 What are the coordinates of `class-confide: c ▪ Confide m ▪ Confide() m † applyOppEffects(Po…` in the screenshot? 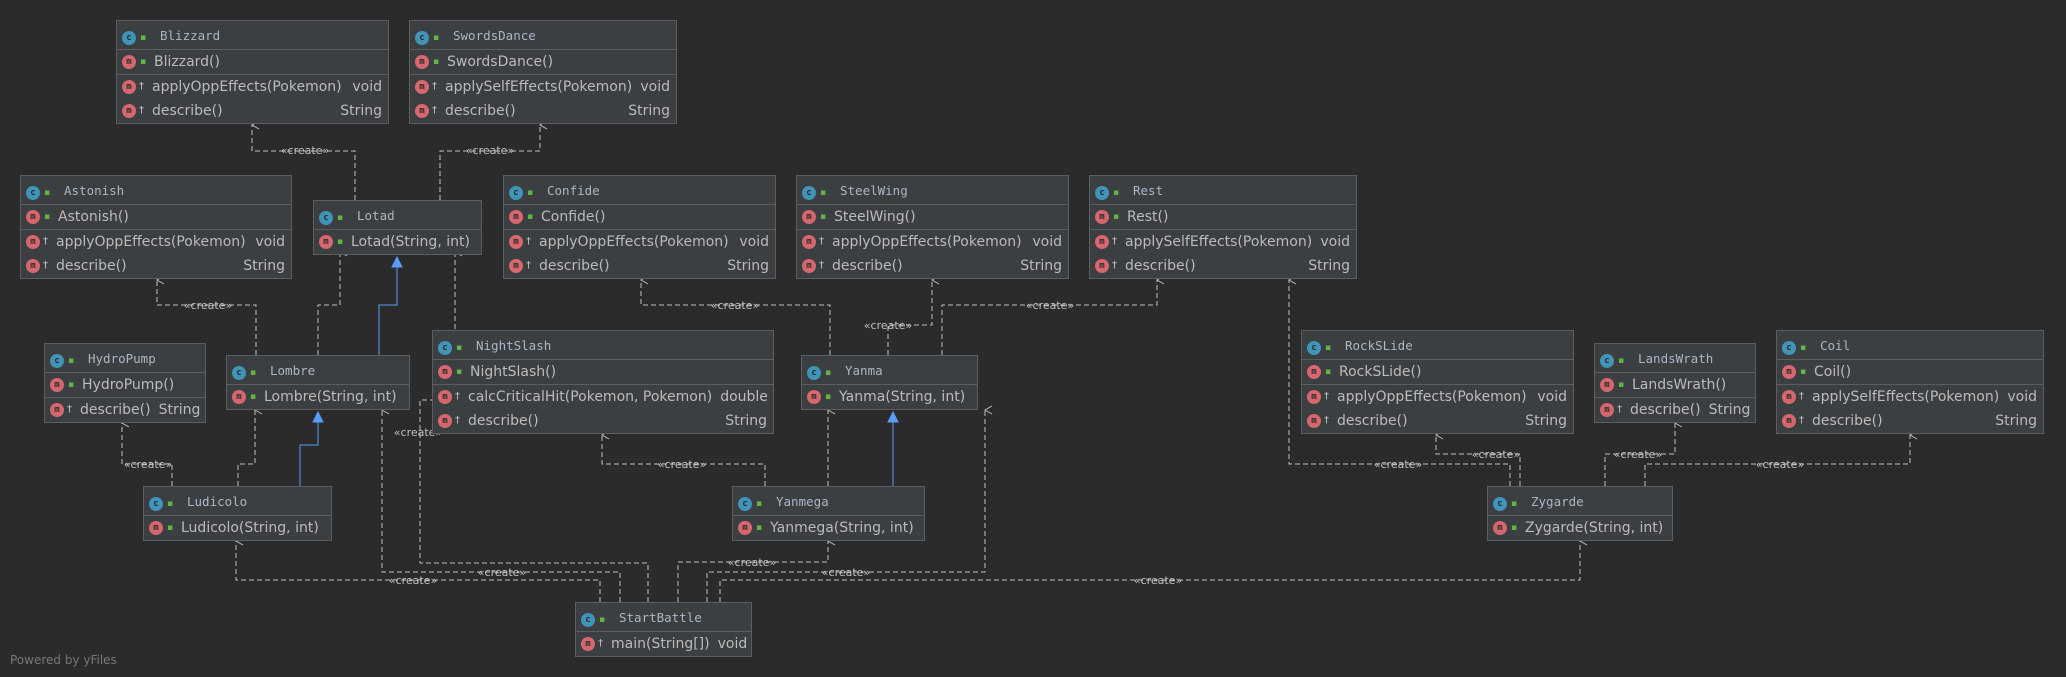 It's located at (639, 227).